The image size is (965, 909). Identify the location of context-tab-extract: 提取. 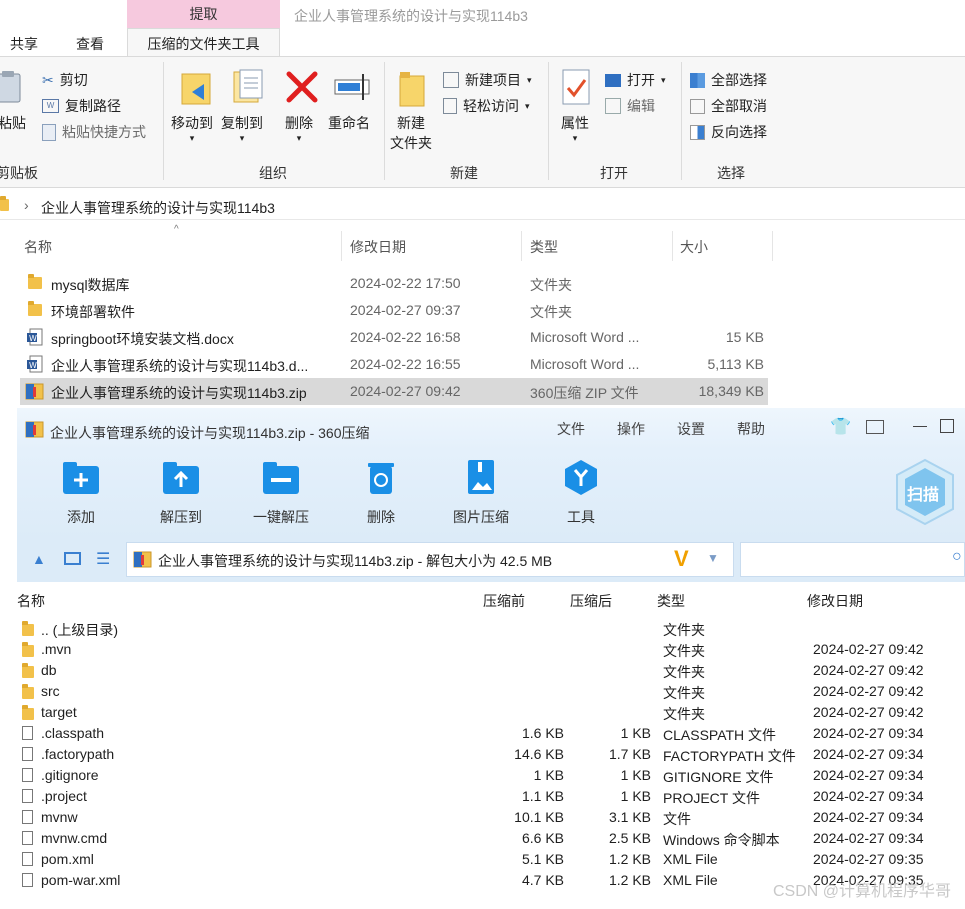
(203, 14).